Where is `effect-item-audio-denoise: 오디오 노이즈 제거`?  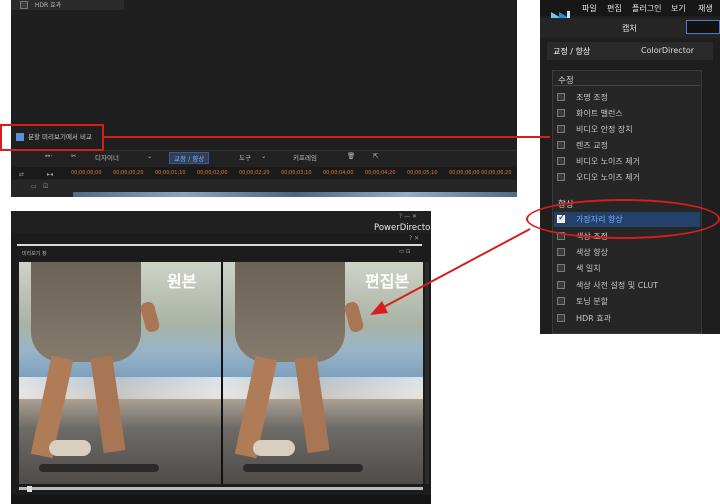
effect-item-audio-denoise: 오디오 노이즈 제거 is located at coordinates (627, 177).